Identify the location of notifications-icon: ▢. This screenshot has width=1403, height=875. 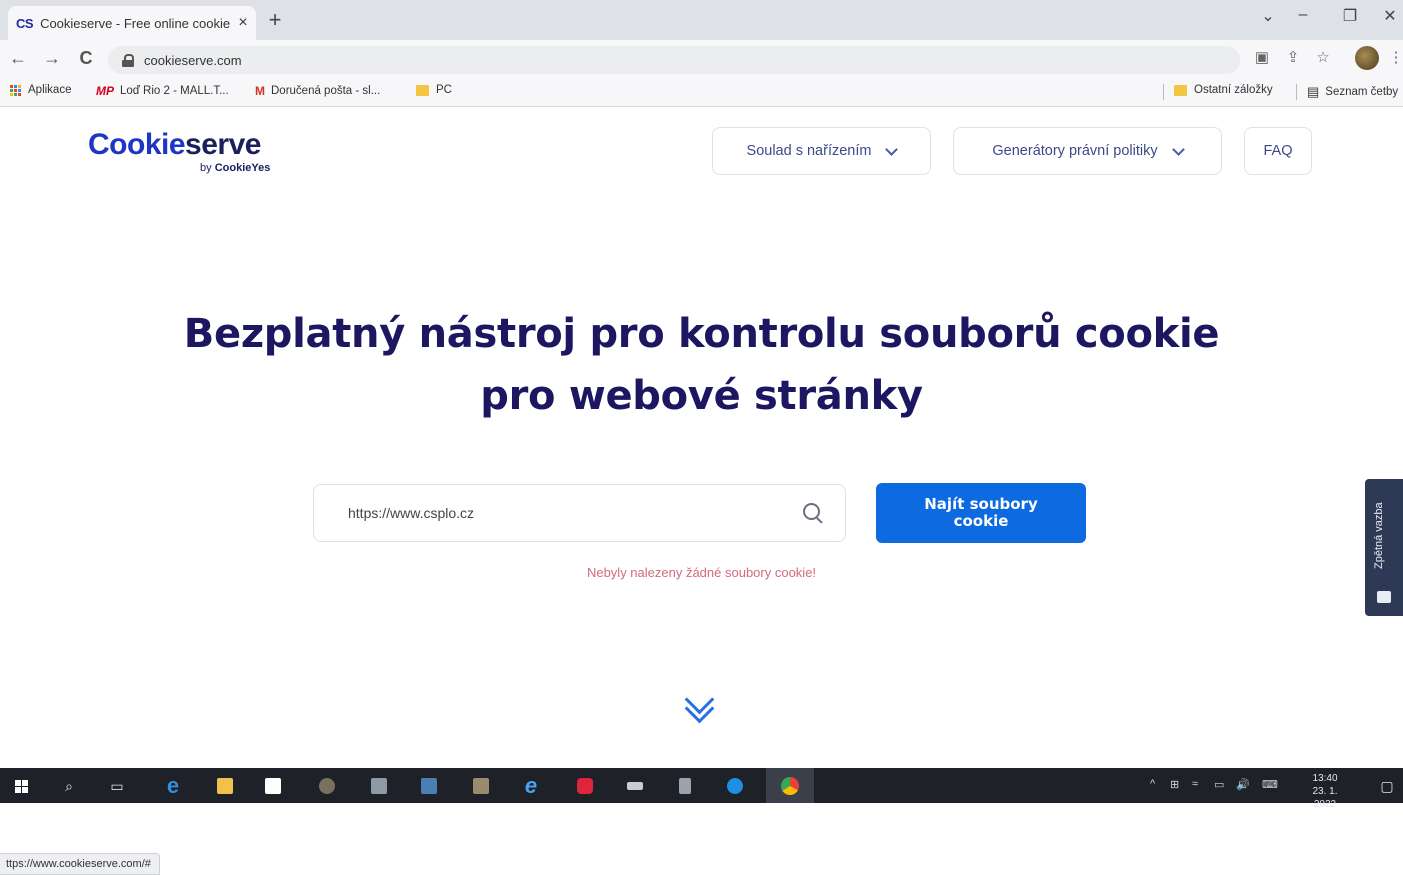
(1387, 786).